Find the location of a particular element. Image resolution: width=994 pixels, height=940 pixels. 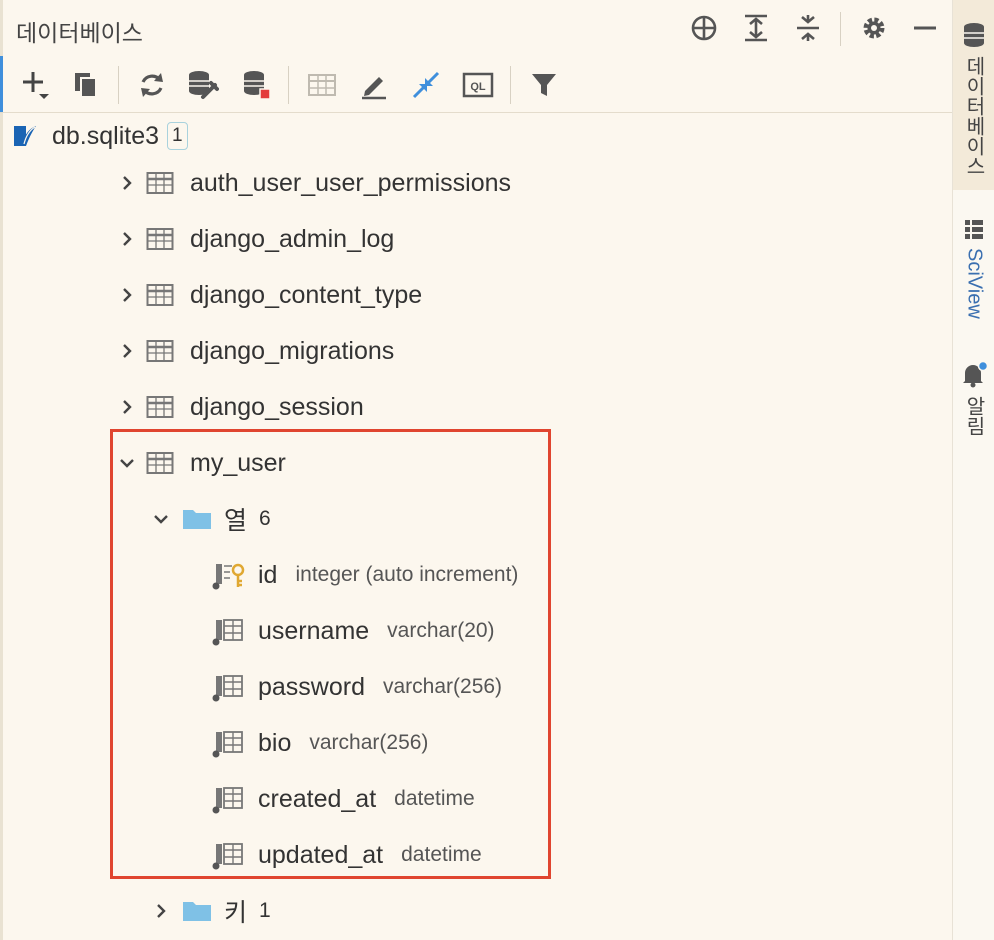

grid-icon is located at coordinates (974, 229).